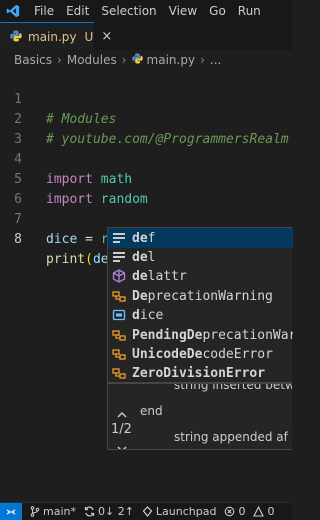 This screenshot has width=320, height=520. Describe the element at coordinates (183, 11) in the screenshot. I see `menu-view: View` at that location.